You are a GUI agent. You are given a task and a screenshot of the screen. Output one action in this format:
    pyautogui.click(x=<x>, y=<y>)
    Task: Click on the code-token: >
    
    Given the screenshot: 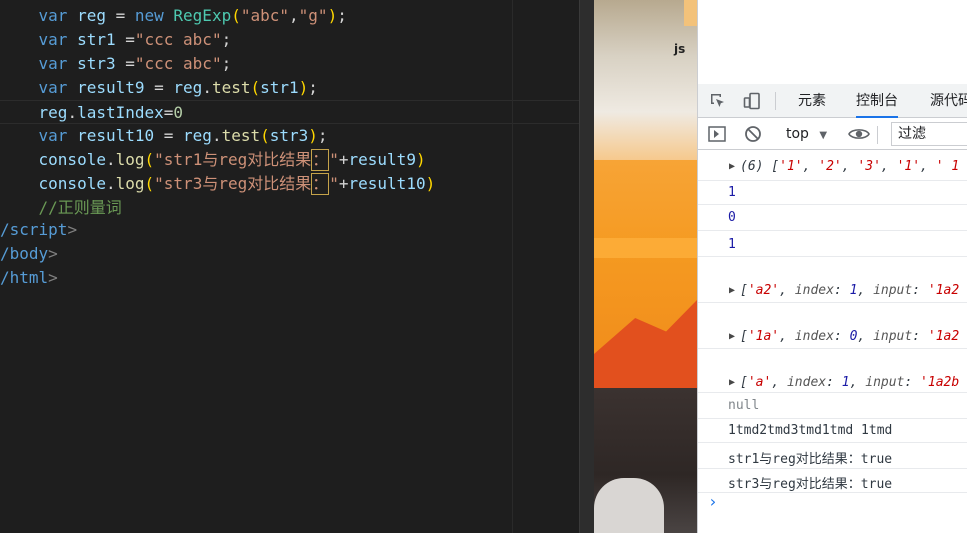 What is the action you would take?
    pyautogui.click(x=72, y=229)
    